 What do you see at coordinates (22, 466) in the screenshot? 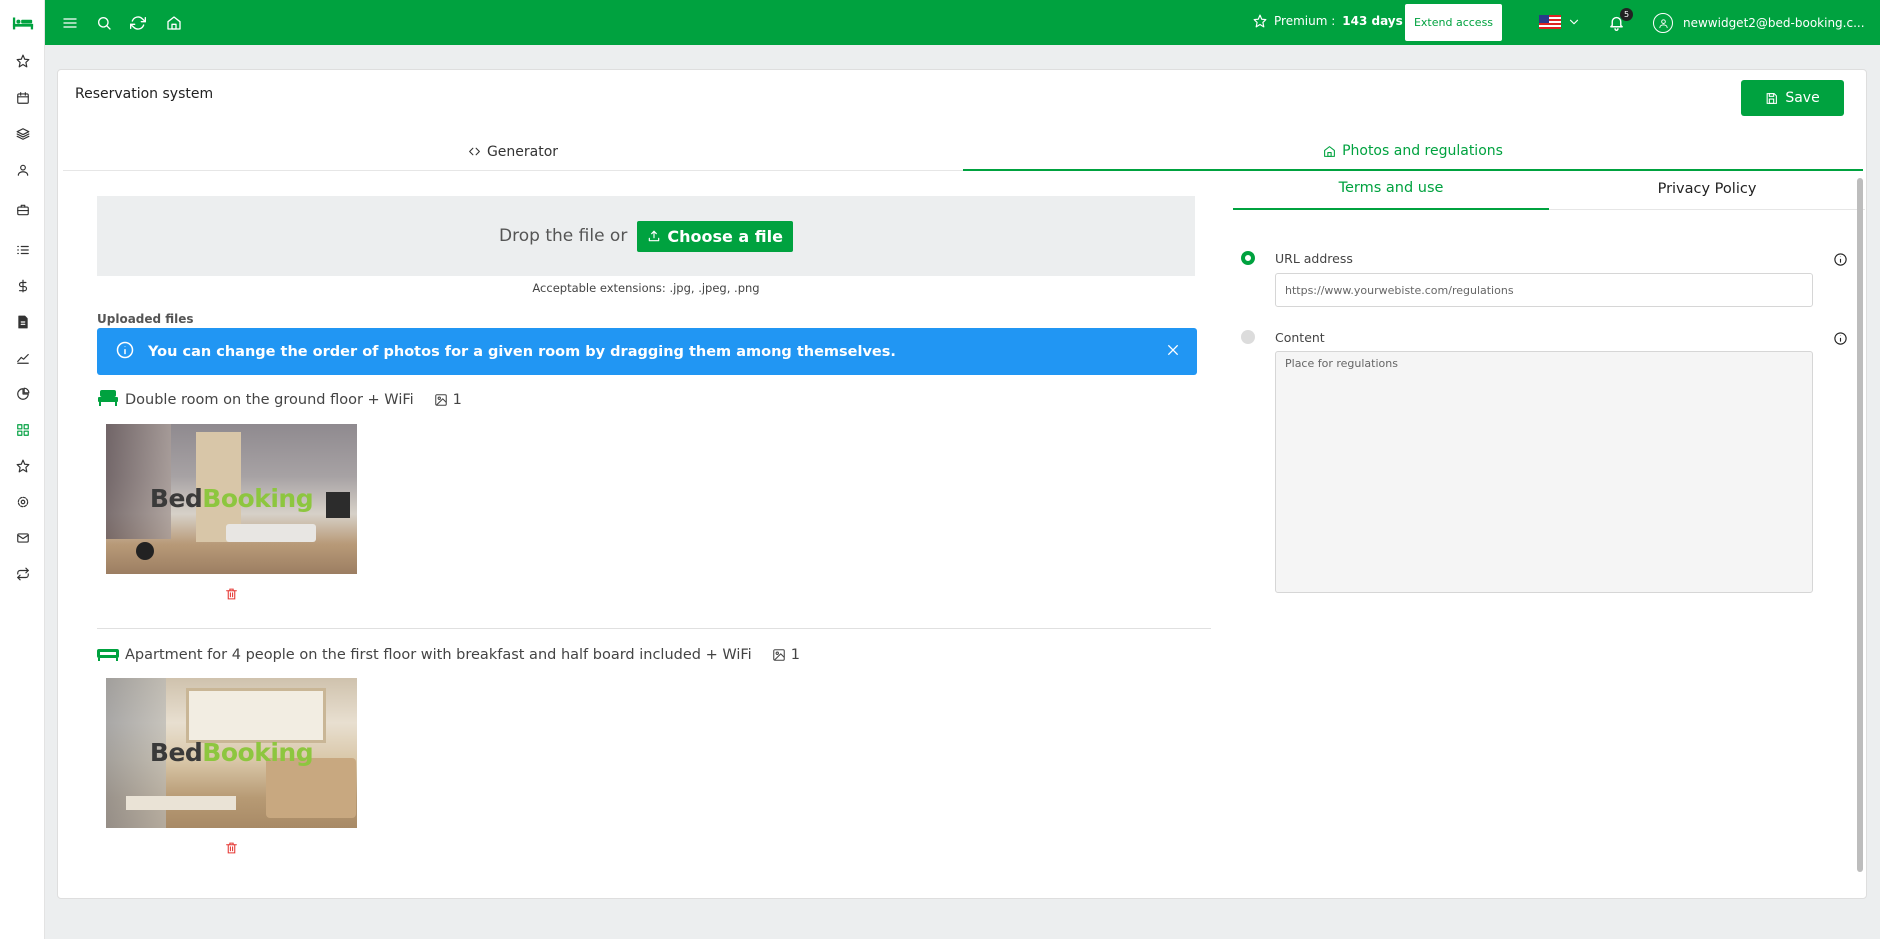
I see `sidebar-star-outline-icon` at bounding box center [22, 466].